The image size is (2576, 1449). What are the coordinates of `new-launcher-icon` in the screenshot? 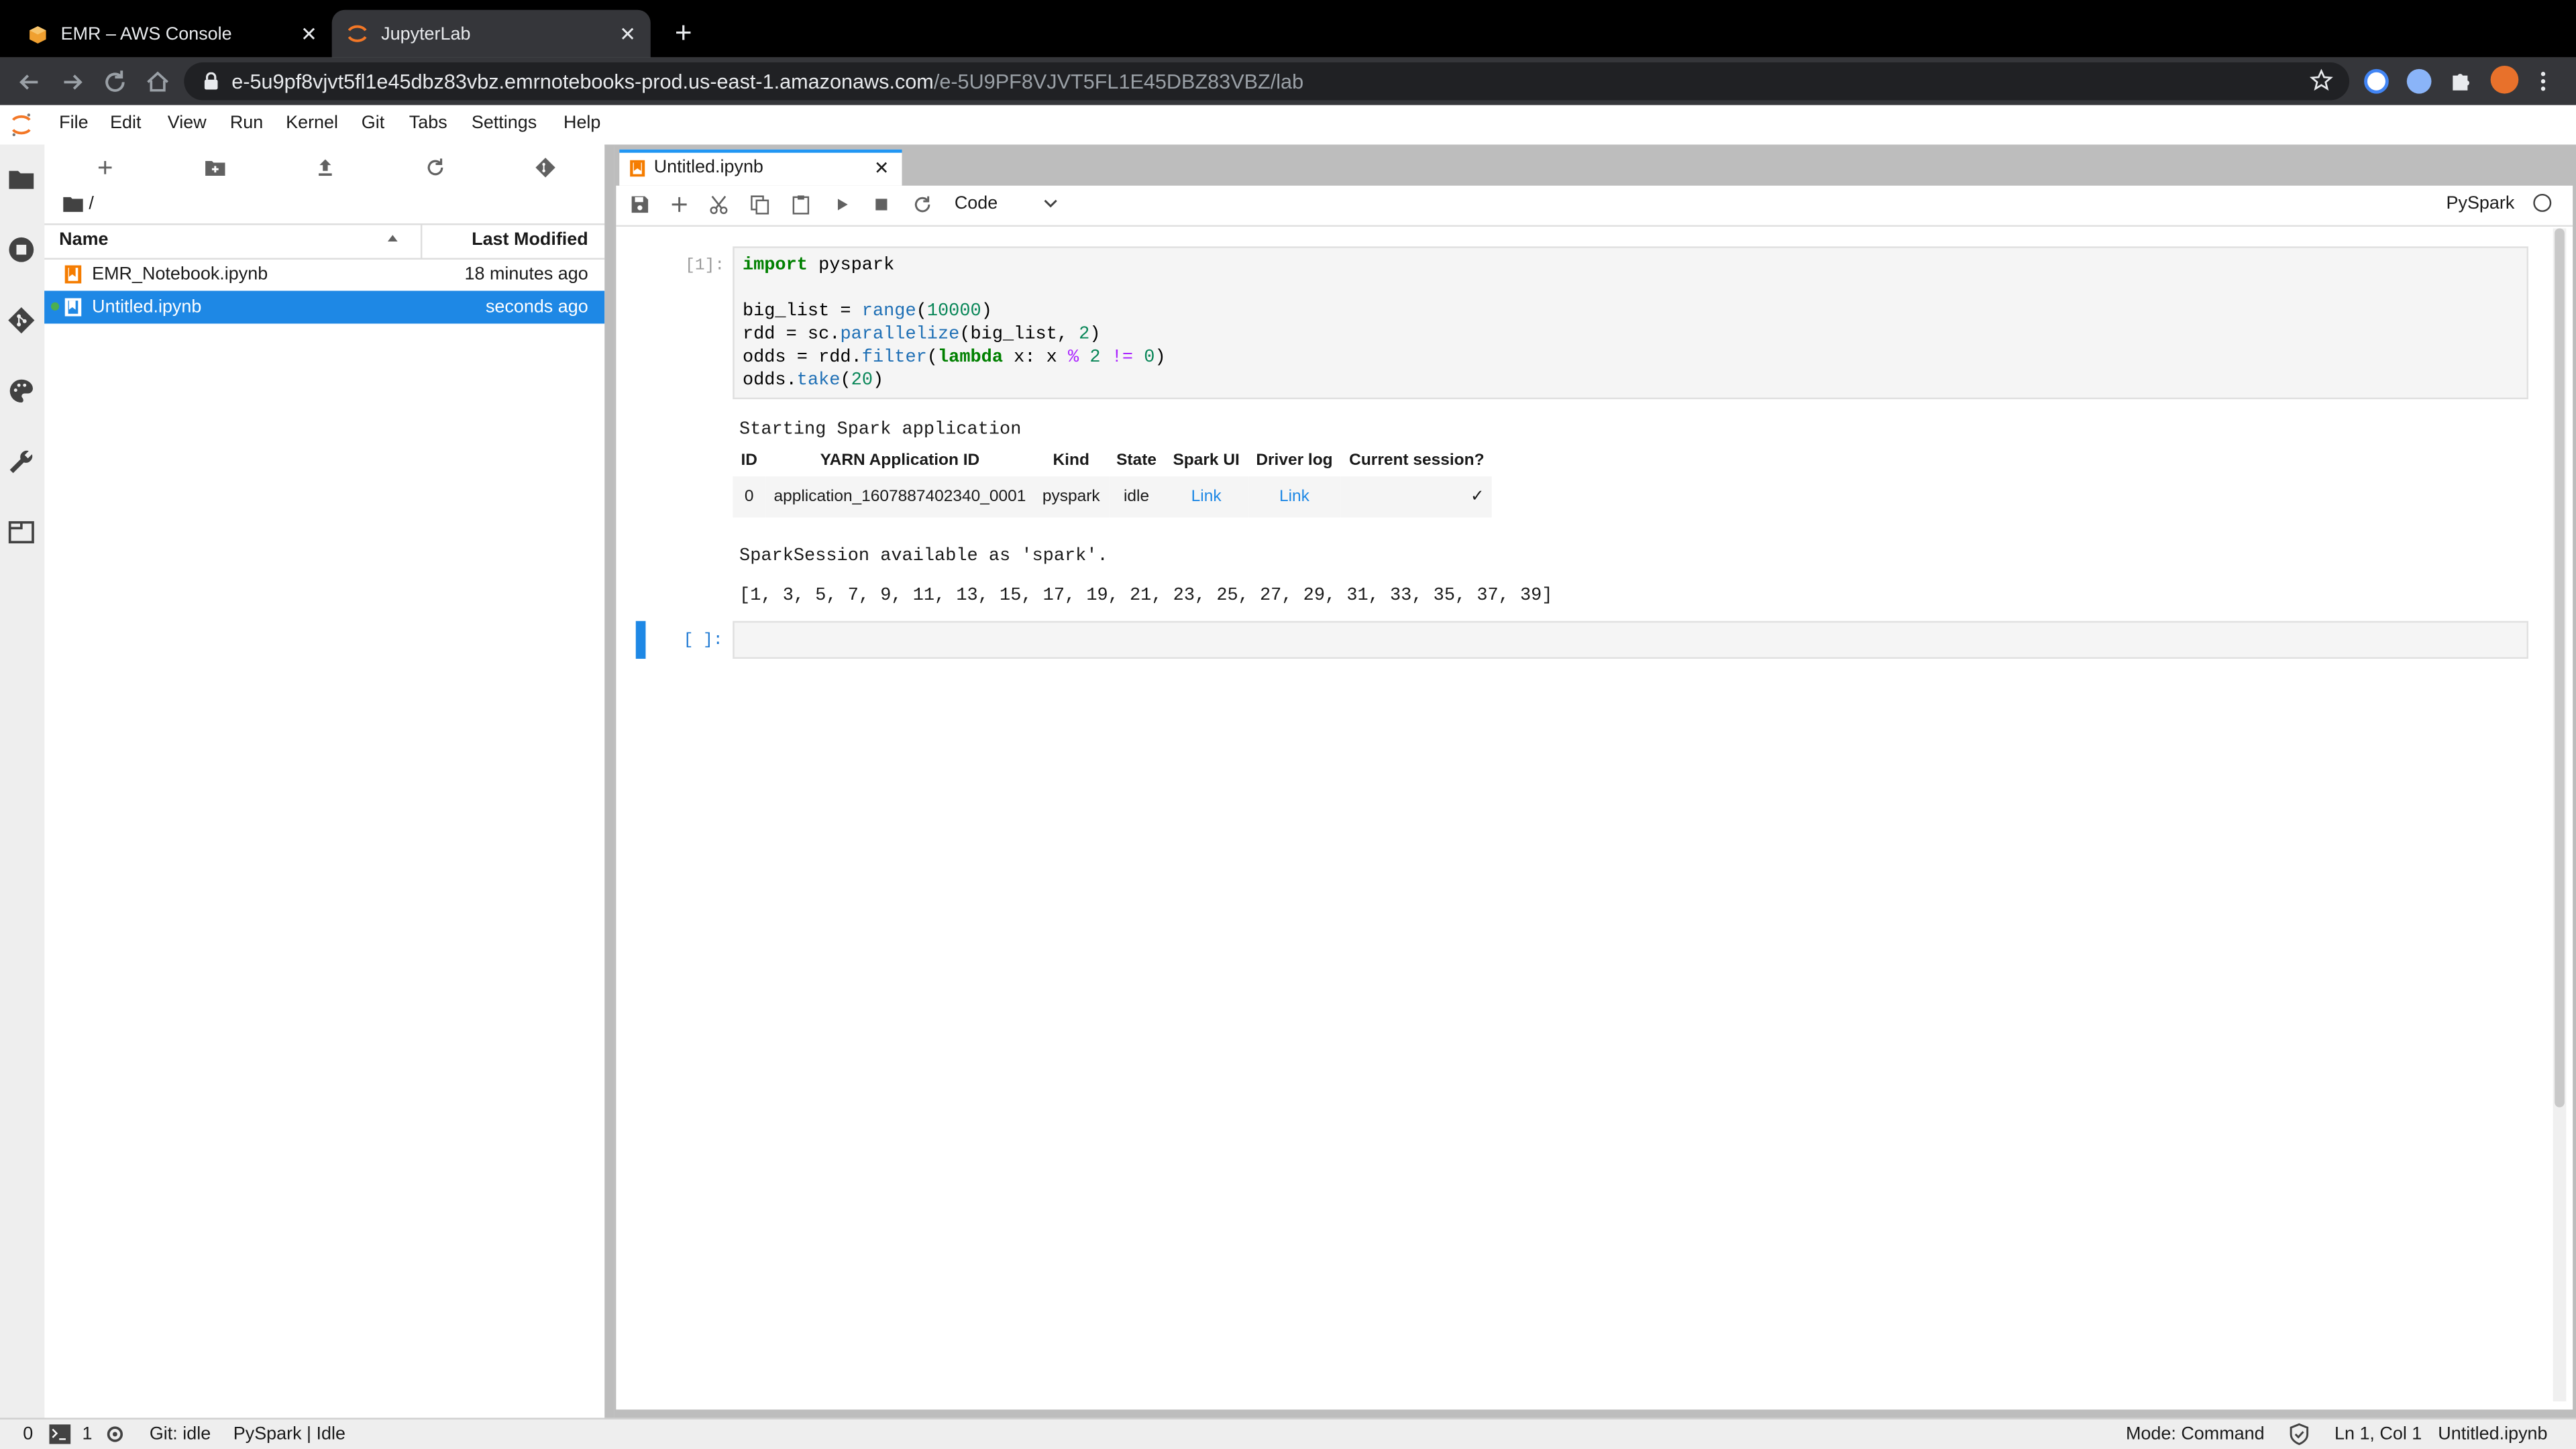 It's located at (105, 167).